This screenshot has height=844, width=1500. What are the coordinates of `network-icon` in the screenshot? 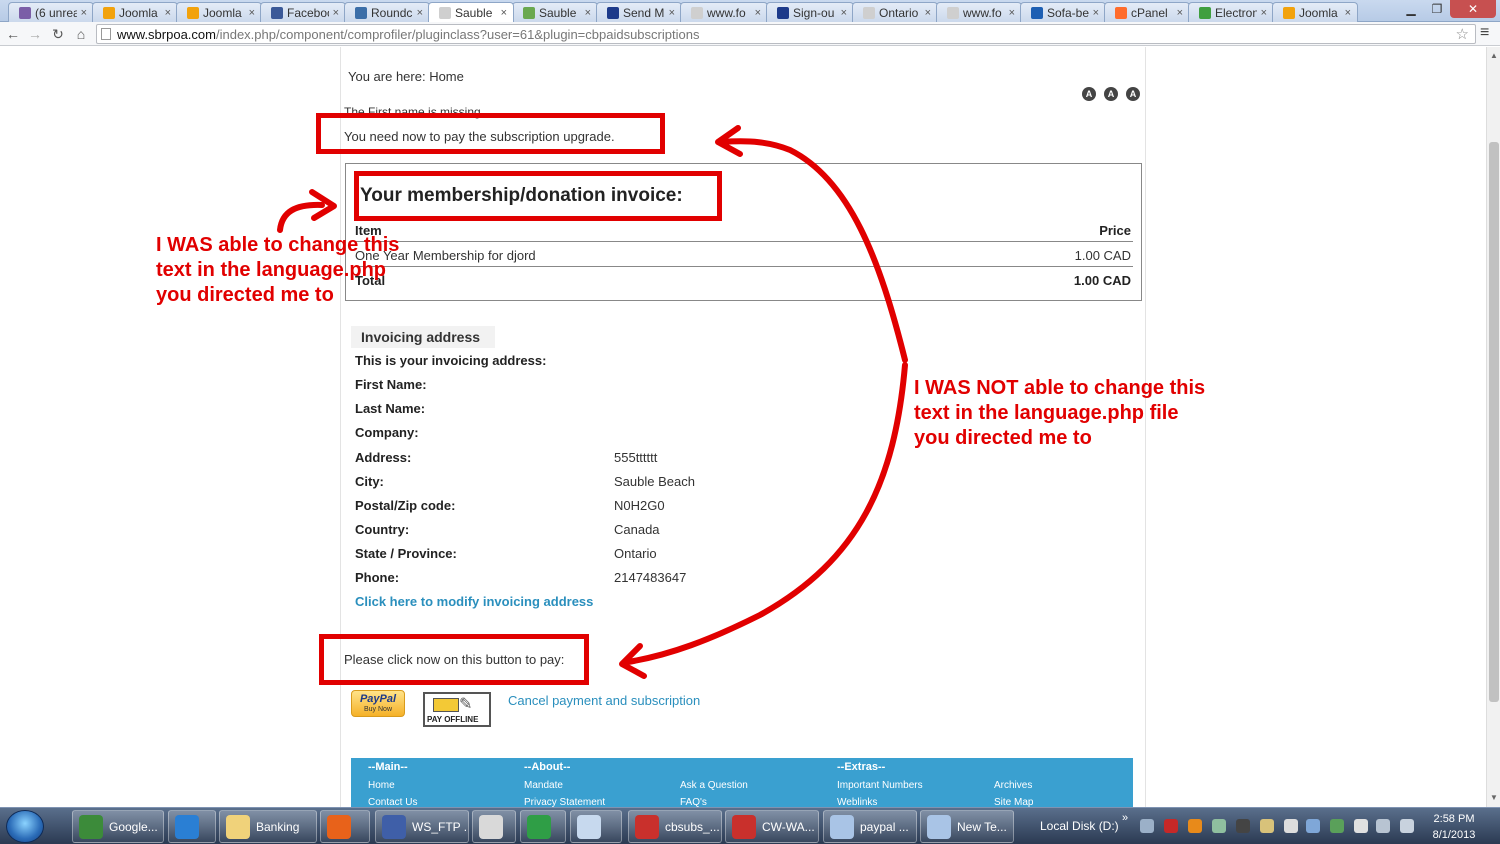 It's located at (1383, 826).